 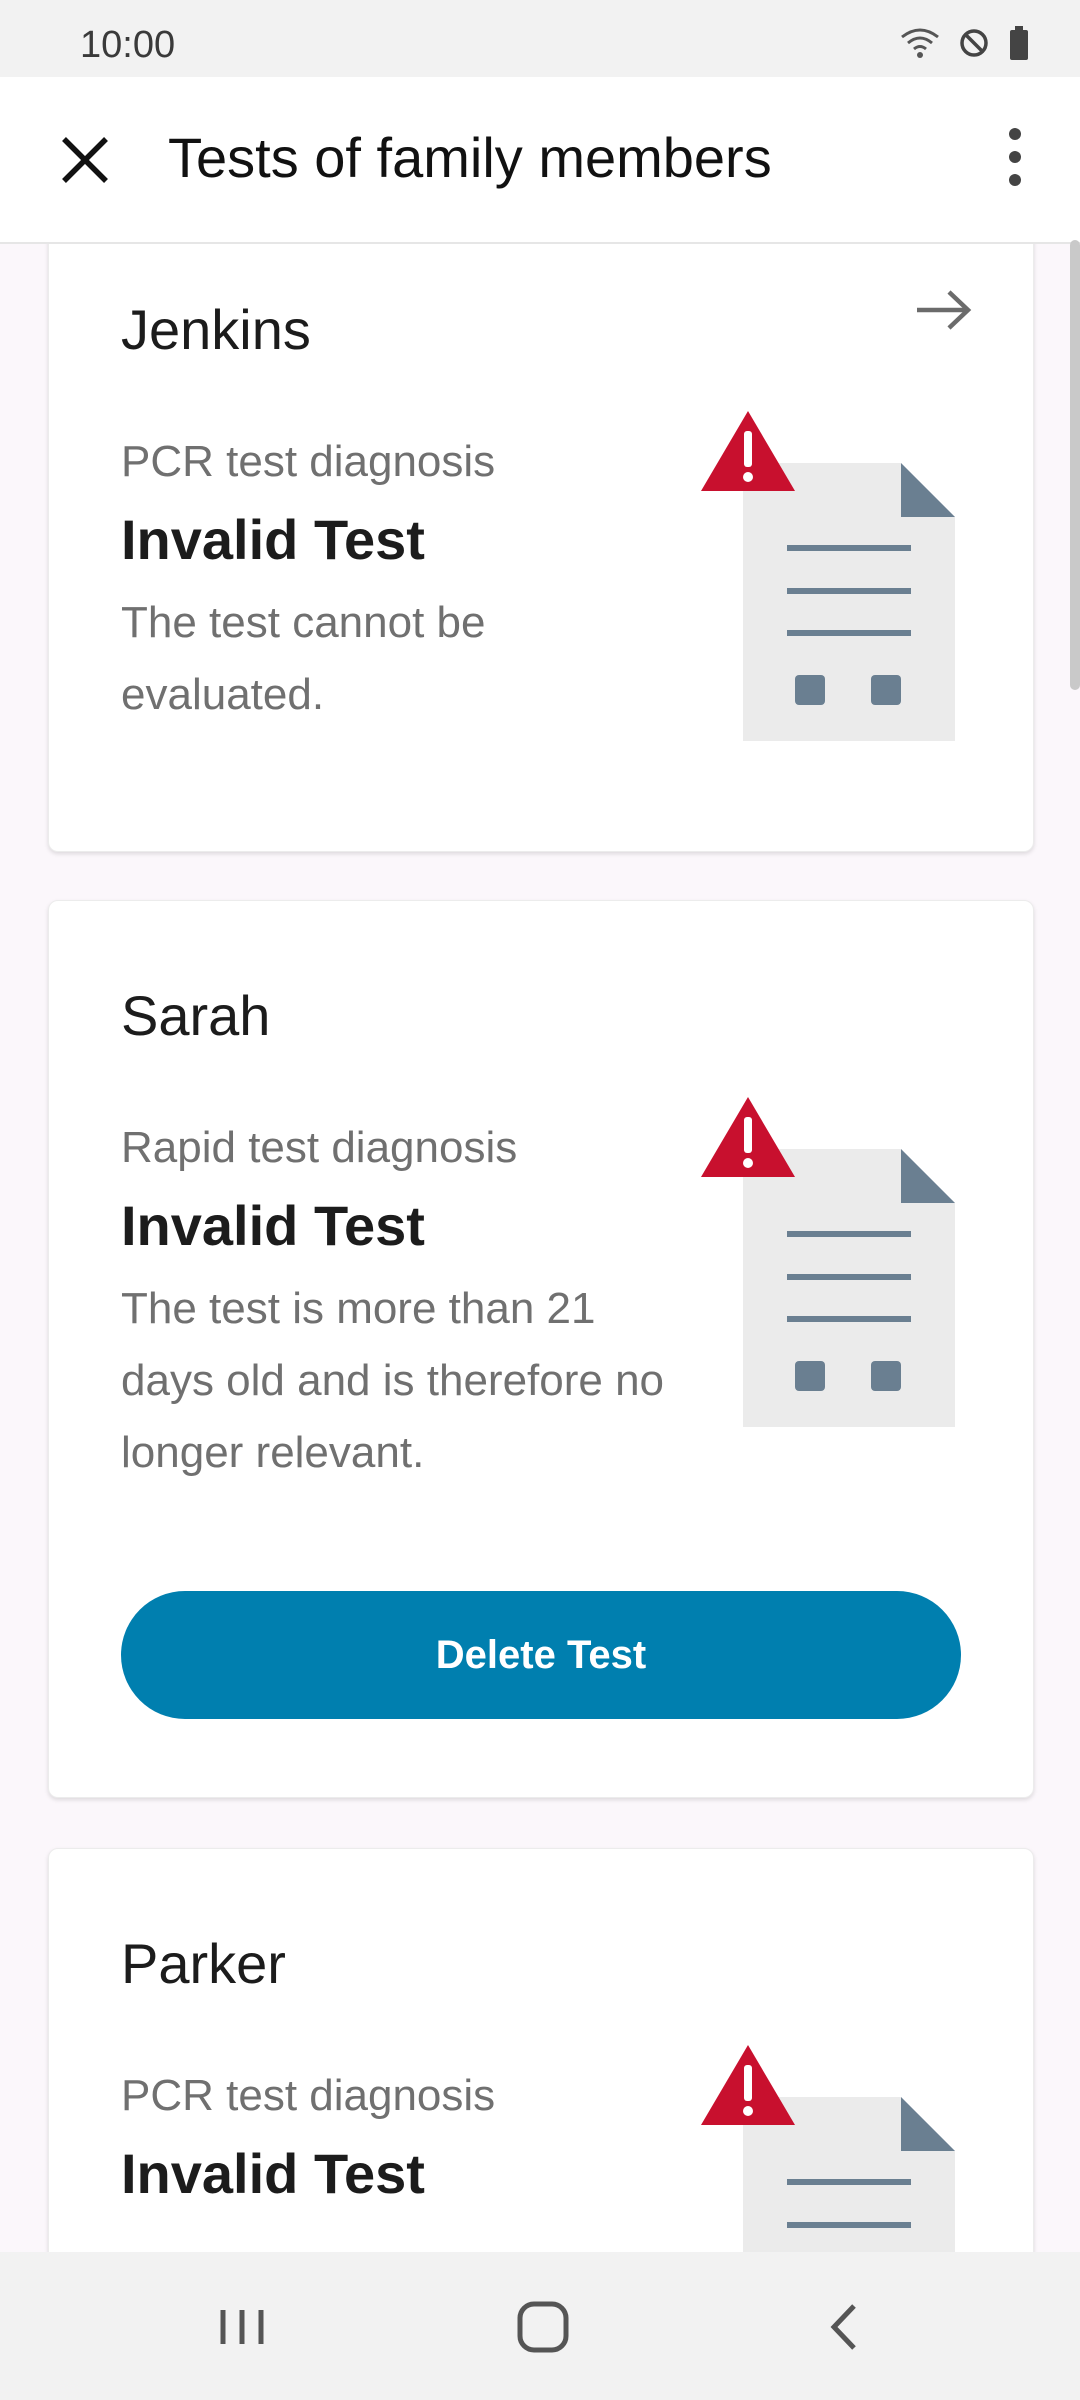 I want to click on home-icon, so click(x=543, y=2327).